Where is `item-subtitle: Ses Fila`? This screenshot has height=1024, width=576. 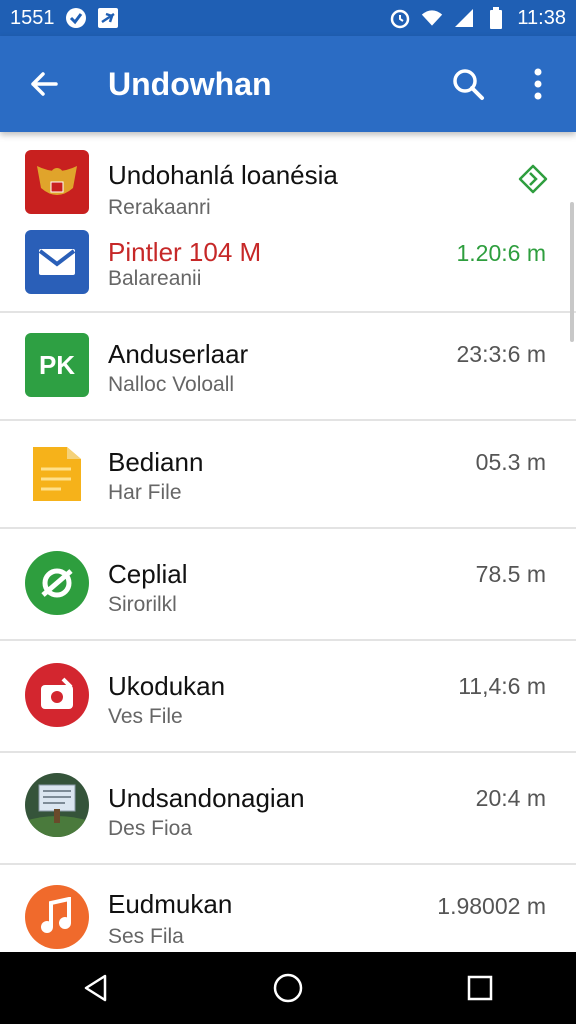 item-subtitle: Ses Fila is located at coordinates (146, 936).